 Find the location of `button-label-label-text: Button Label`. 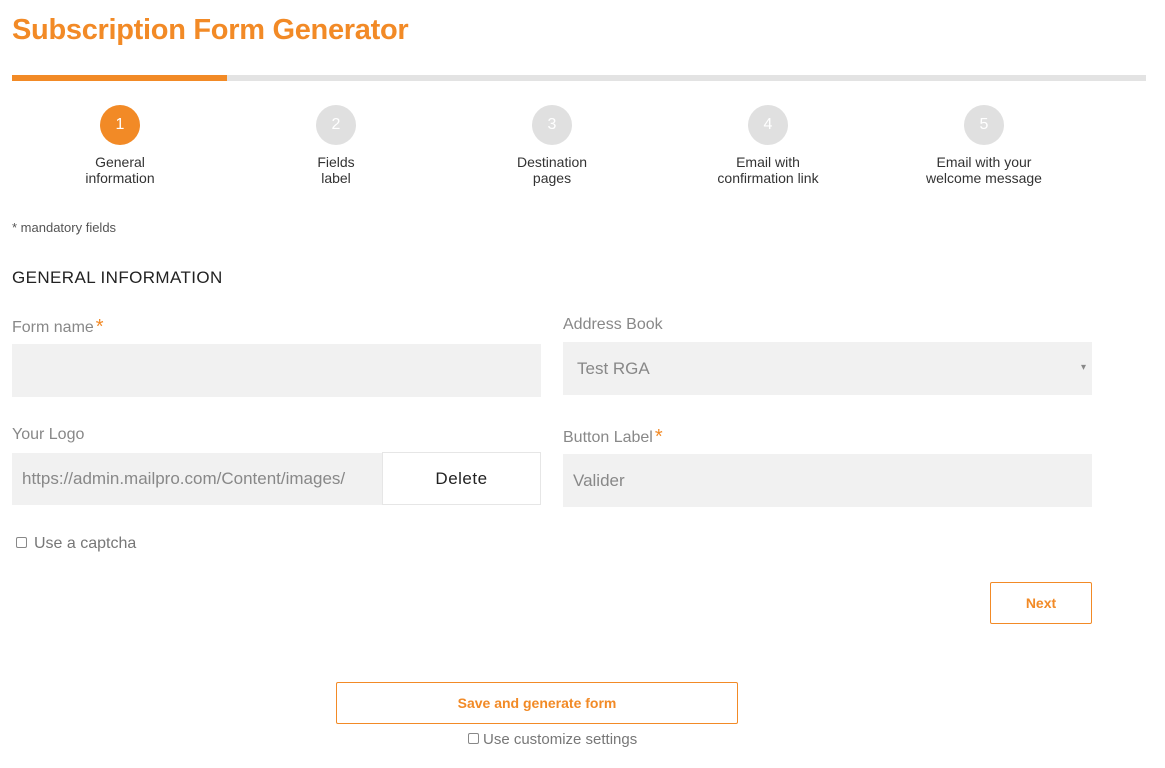

button-label-label-text: Button Label is located at coordinates (608, 437).